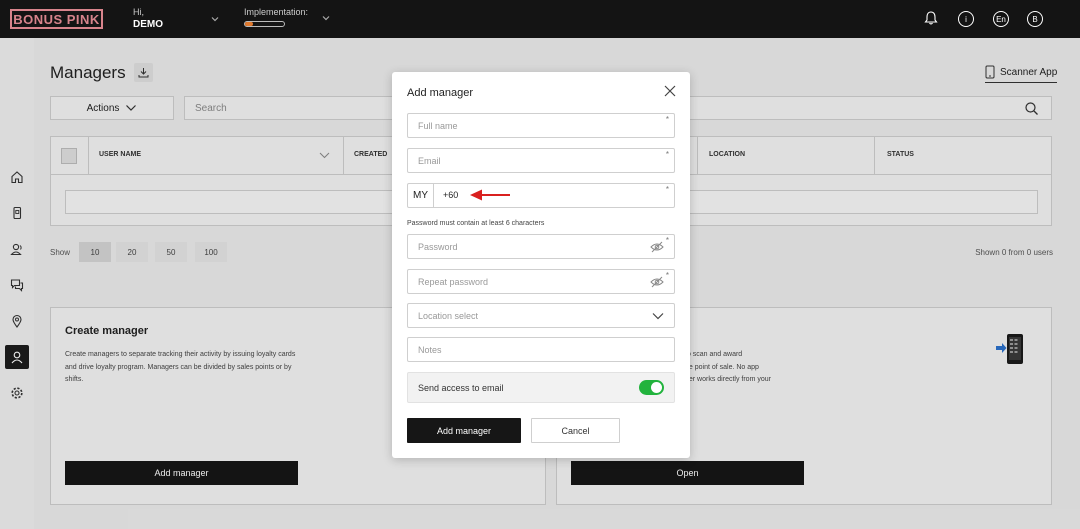  Describe the element at coordinates (438, 126) in the screenshot. I see `full-name-placeholder: Full name` at that location.